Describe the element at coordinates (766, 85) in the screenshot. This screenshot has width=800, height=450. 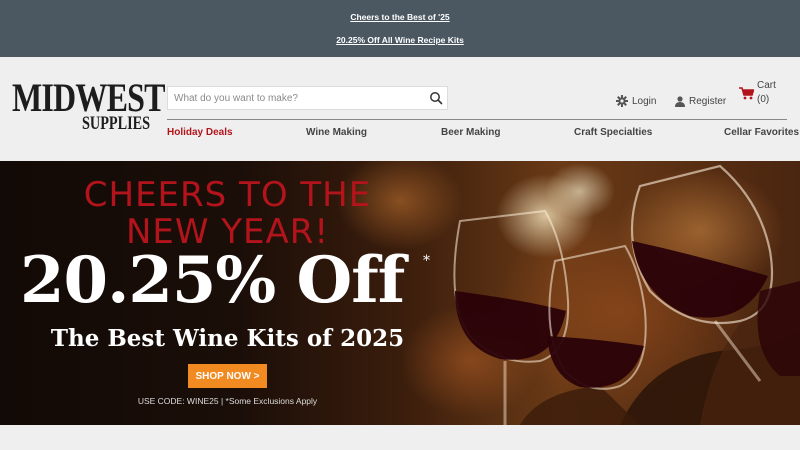
I see `cart-label: Cart` at that location.